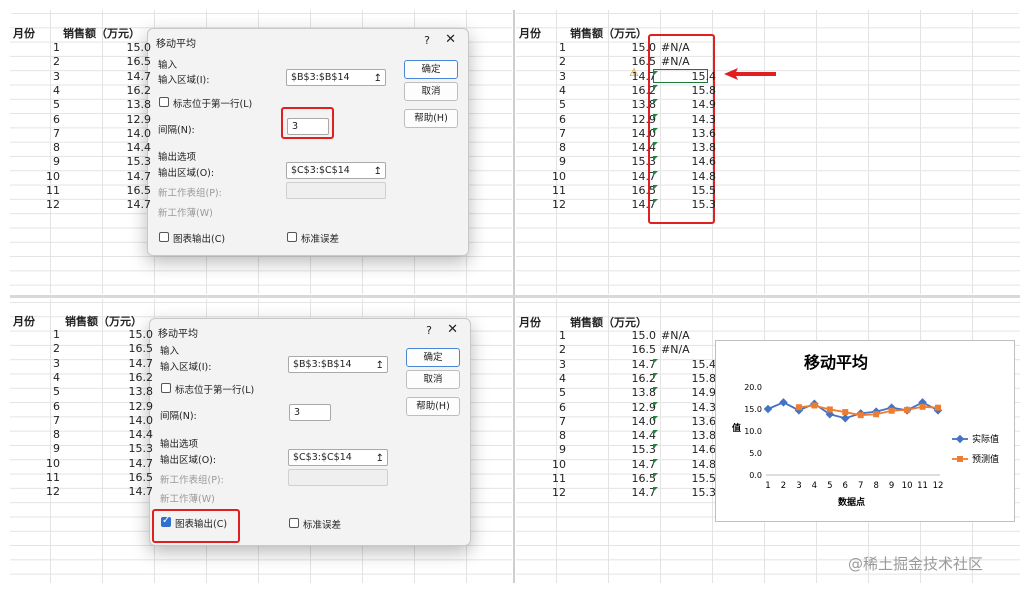  Describe the element at coordinates (689, 105) in the screenshot. I see `moving-average-cell: 14.9` at that location.